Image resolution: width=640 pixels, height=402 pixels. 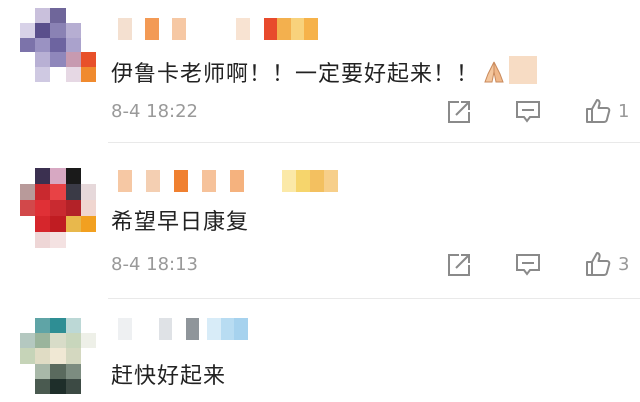 What do you see at coordinates (295, 74) in the screenshot?
I see `comment-text-content: 伊鲁卡老师啊！！一定要好起来！！` at bounding box center [295, 74].